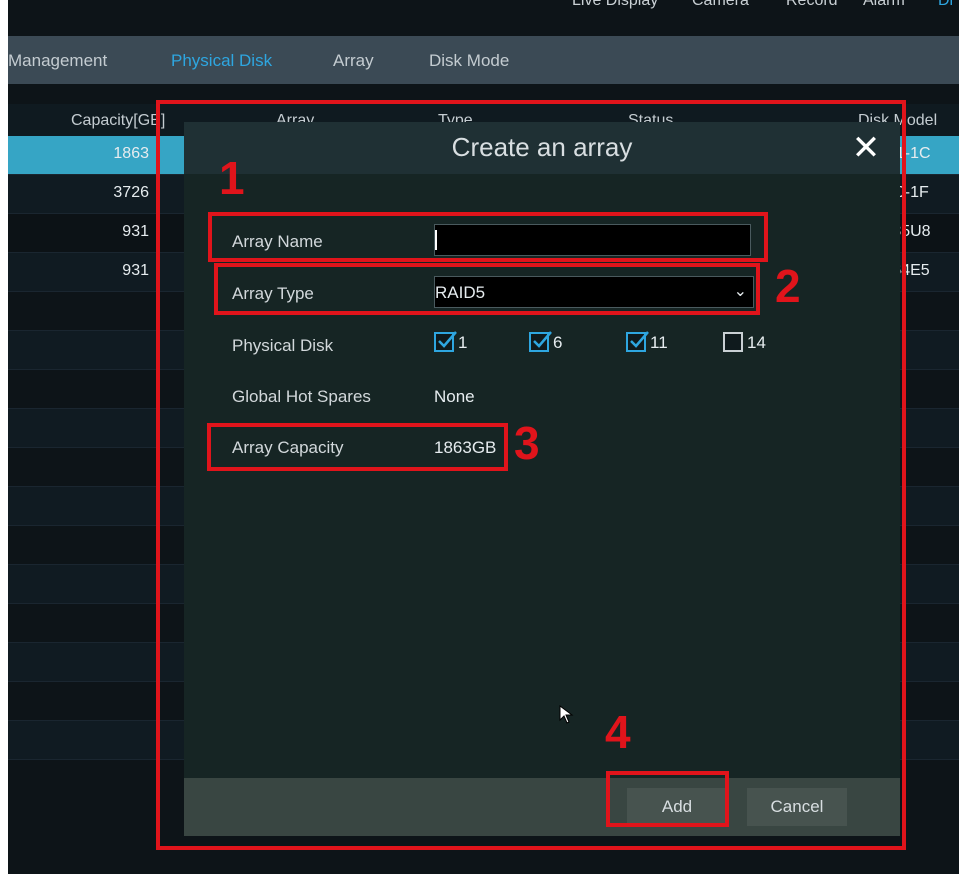 This screenshot has height=884, width=959. I want to click on nav-camera: Camera, so click(720, 5).